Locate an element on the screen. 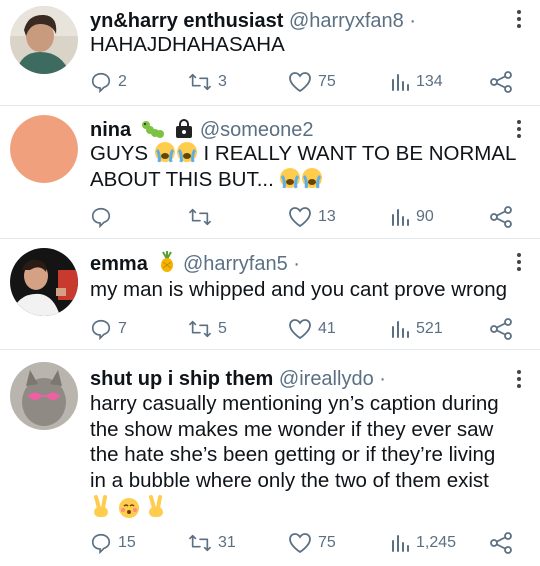 Image resolution: width=540 pixels, height=566 pixels. view-count: 1,245 is located at coordinates (436, 542).